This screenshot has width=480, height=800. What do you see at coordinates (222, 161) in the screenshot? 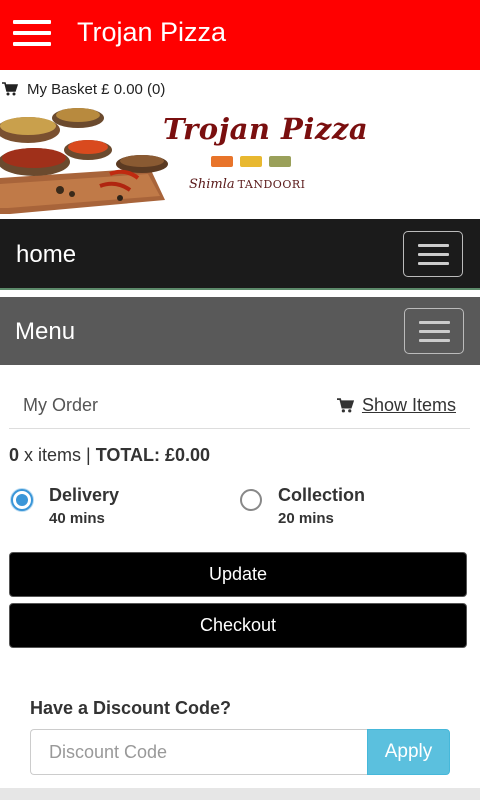
I see `swatch-orange` at bounding box center [222, 161].